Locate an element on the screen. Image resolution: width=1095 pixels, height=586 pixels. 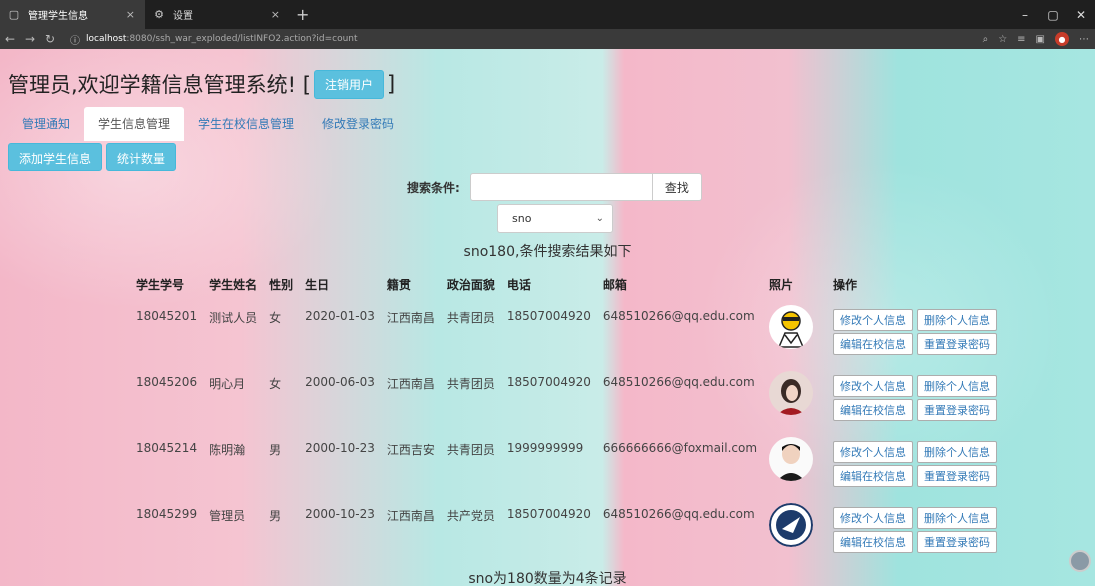
gear-icon: ⚙ is located at coordinates (159, 14).